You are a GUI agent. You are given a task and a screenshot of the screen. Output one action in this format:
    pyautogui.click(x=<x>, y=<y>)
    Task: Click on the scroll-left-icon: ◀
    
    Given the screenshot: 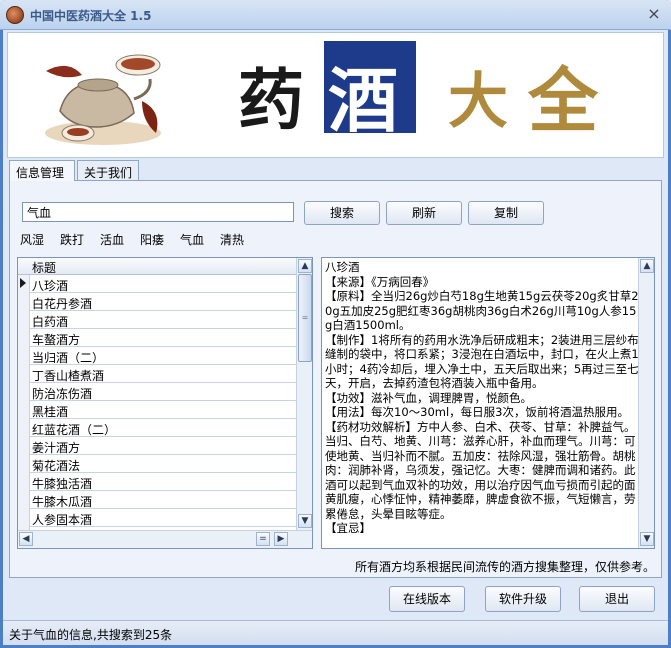 What is the action you would take?
    pyautogui.click(x=26, y=539)
    